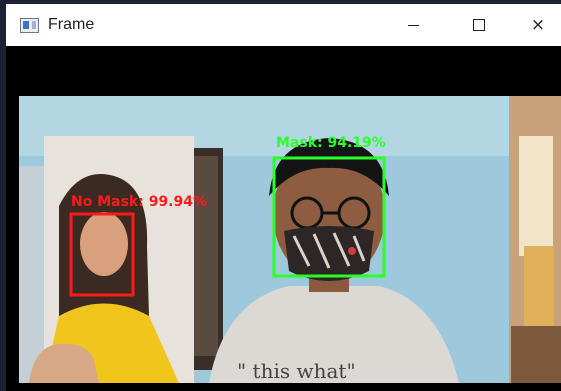 The width and height of the screenshot is (561, 391). I want to click on title-bar: Frame ×, so click(283, 25).